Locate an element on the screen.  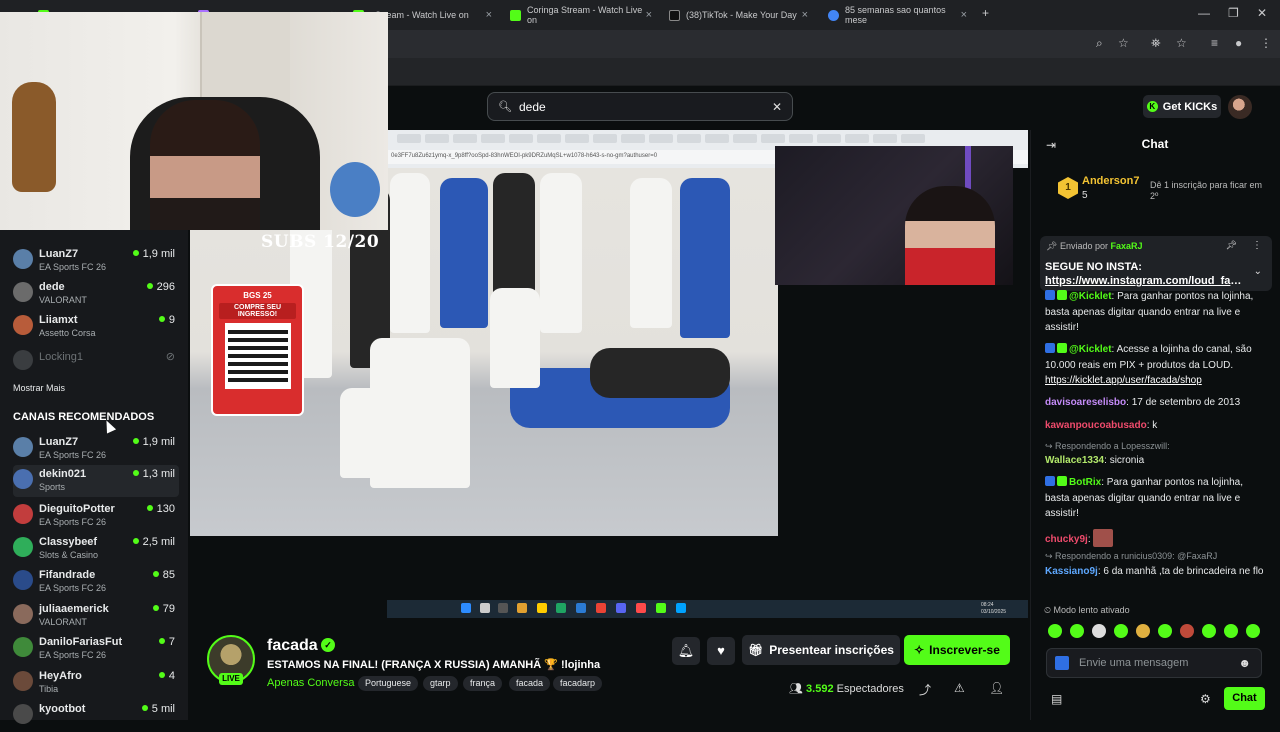
category-link: Apenas Conversa is located at coordinates (310, 683).